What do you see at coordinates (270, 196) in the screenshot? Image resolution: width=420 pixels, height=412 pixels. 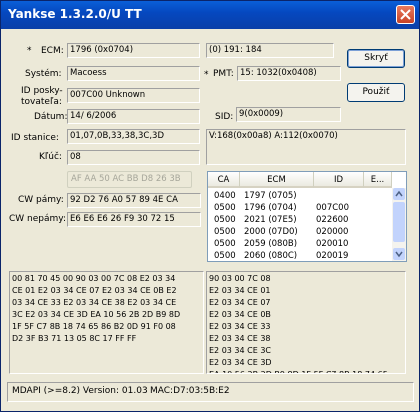 I see `table-cell: 1797 (0705)` at bounding box center [270, 196].